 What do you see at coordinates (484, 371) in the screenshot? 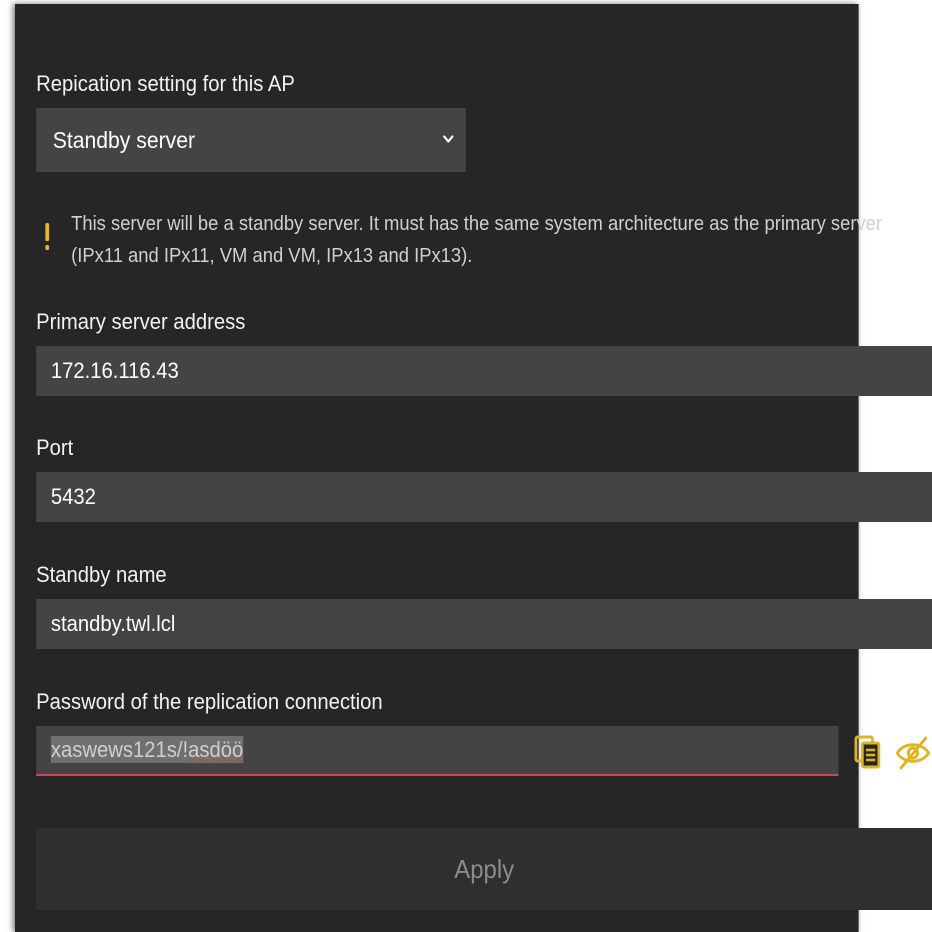
I see `primary-address-input: 172.16.116.43` at bounding box center [484, 371].